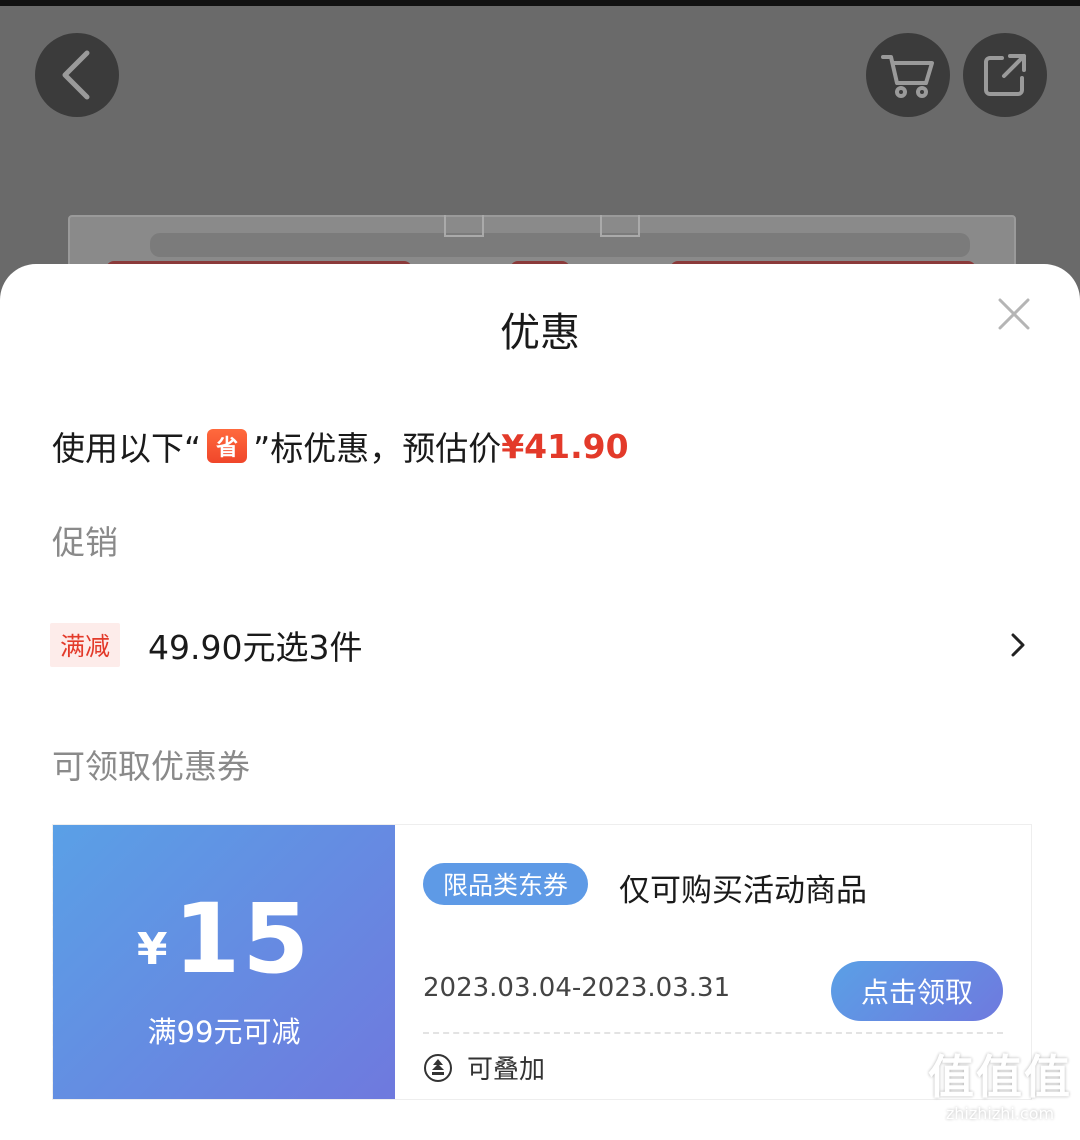 This screenshot has width=1080, height=1140. Describe the element at coordinates (917, 991) in the screenshot. I see `claim-coupon-button: 点击领取` at that location.